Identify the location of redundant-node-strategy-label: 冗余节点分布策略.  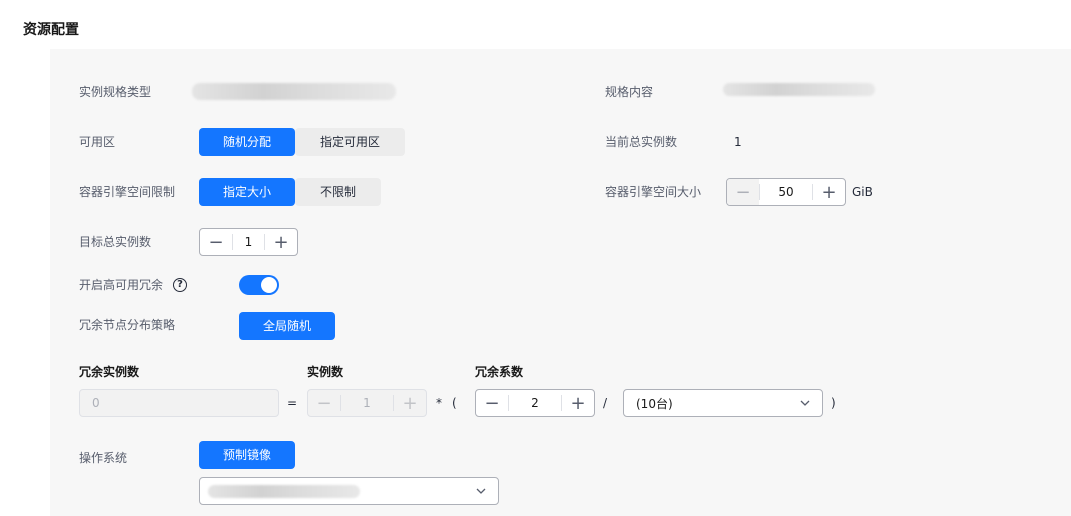
(127, 325).